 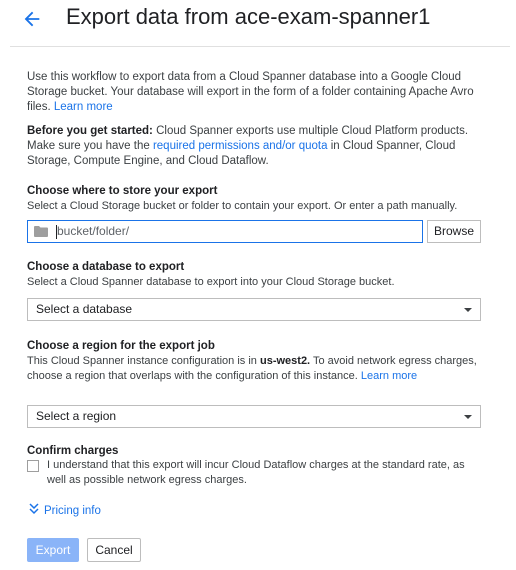 I want to click on region-select: Select a region, so click(x=254, y=416).